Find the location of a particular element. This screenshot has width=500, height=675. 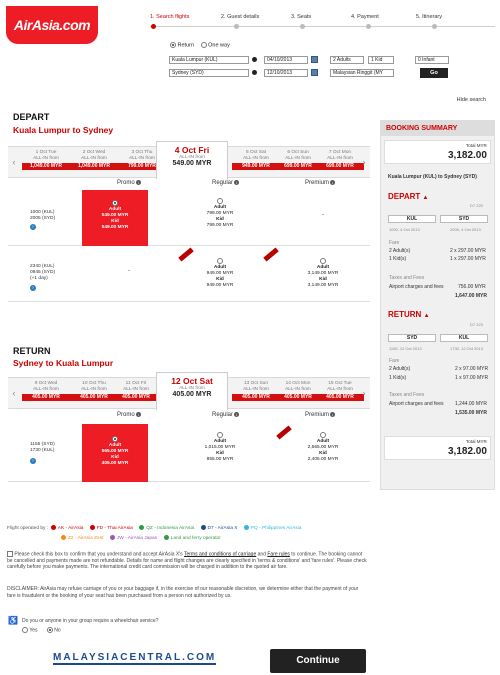

wheelchair-no-radio is located at coordinates (49, 630).